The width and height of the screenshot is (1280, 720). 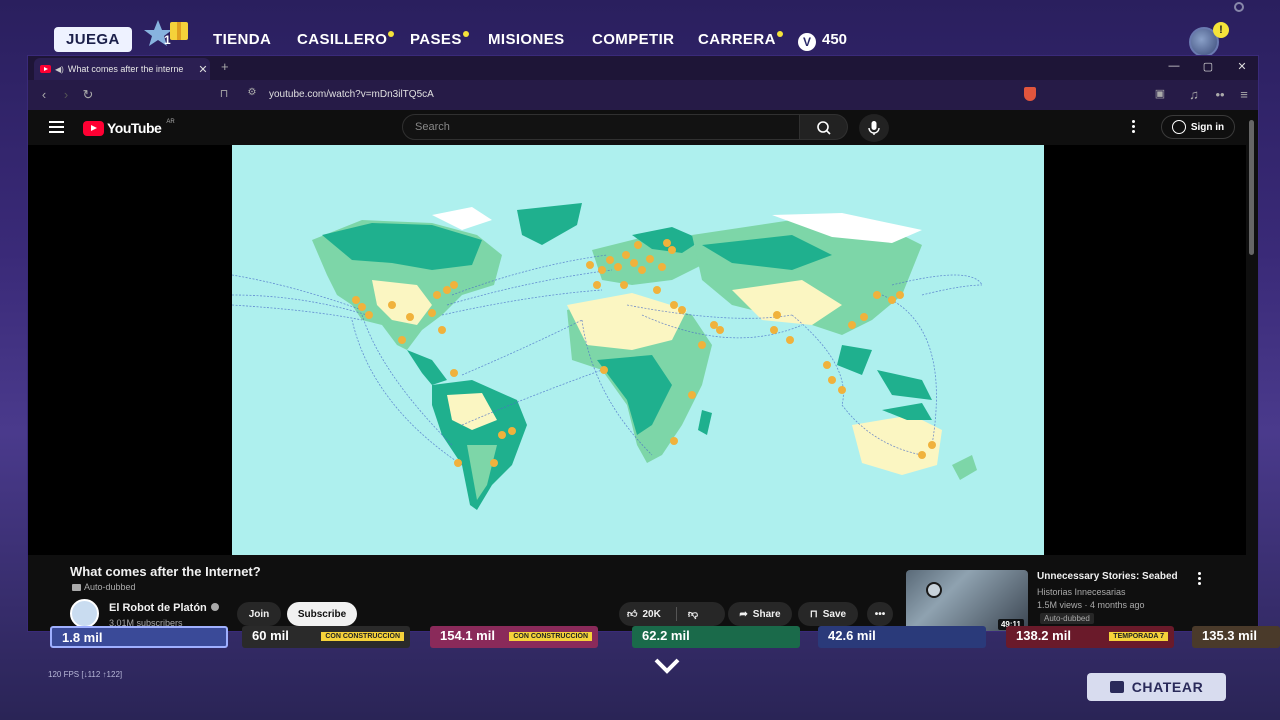 What do you see at coordinates (651, 614) in the screenshot?
I see `like-count: 20K` at bounding box center [651, 614].